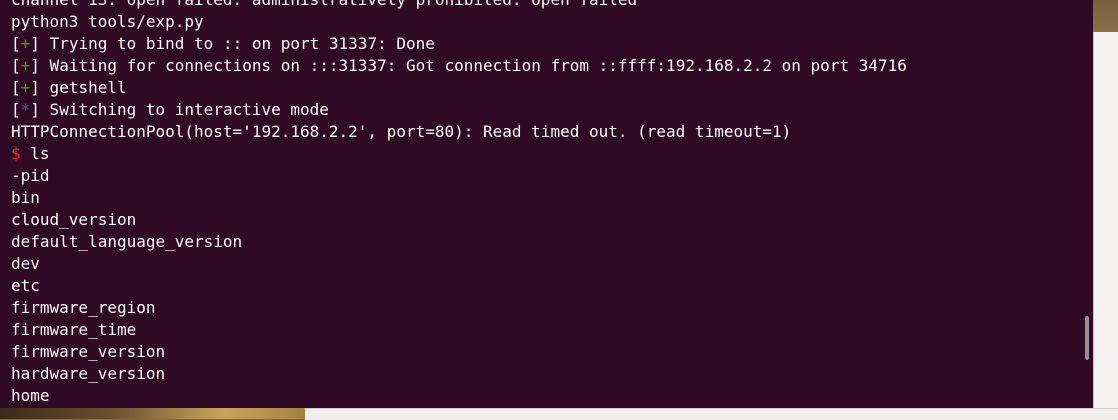 The width and height of the screenshot is (1118, 420). I want to click on file-entry: bin, so click(25, 197).